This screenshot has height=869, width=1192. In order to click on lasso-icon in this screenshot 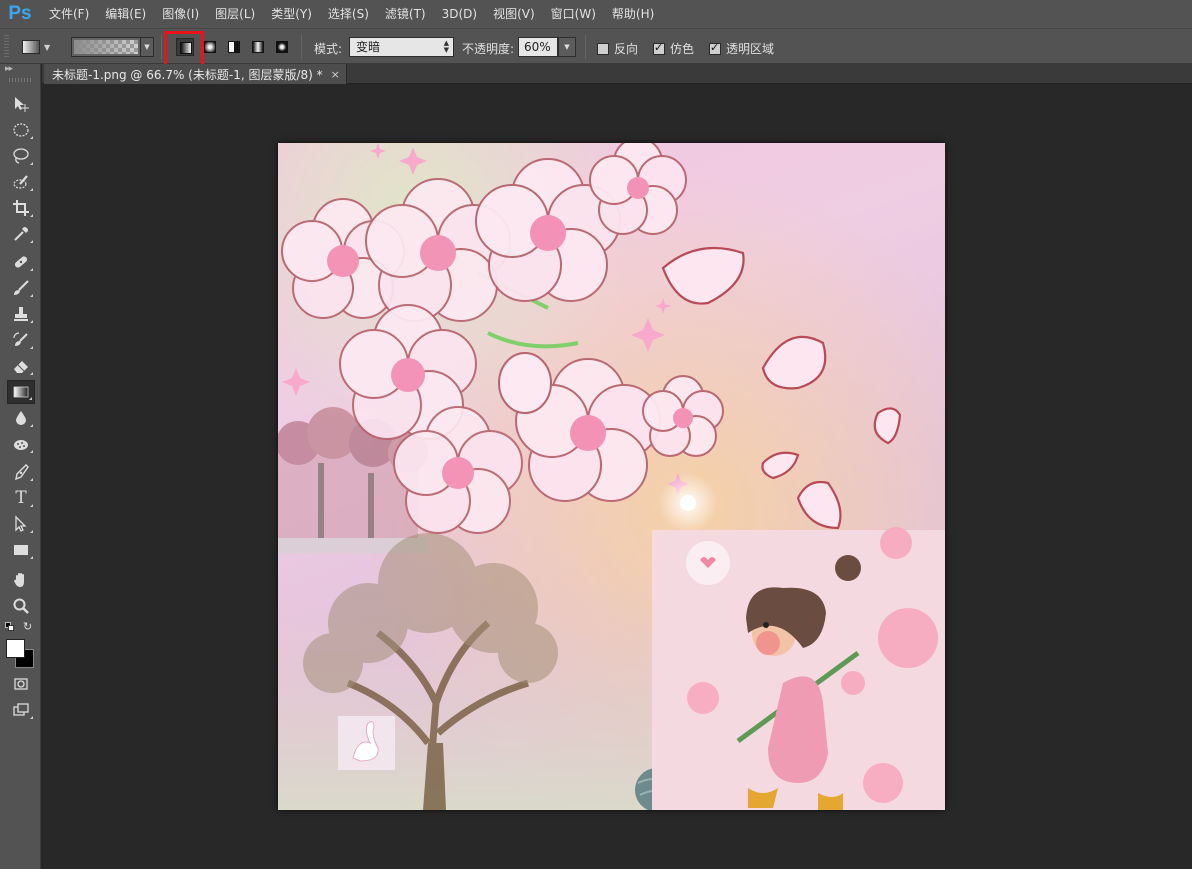, I will do `click(21, 156)`.